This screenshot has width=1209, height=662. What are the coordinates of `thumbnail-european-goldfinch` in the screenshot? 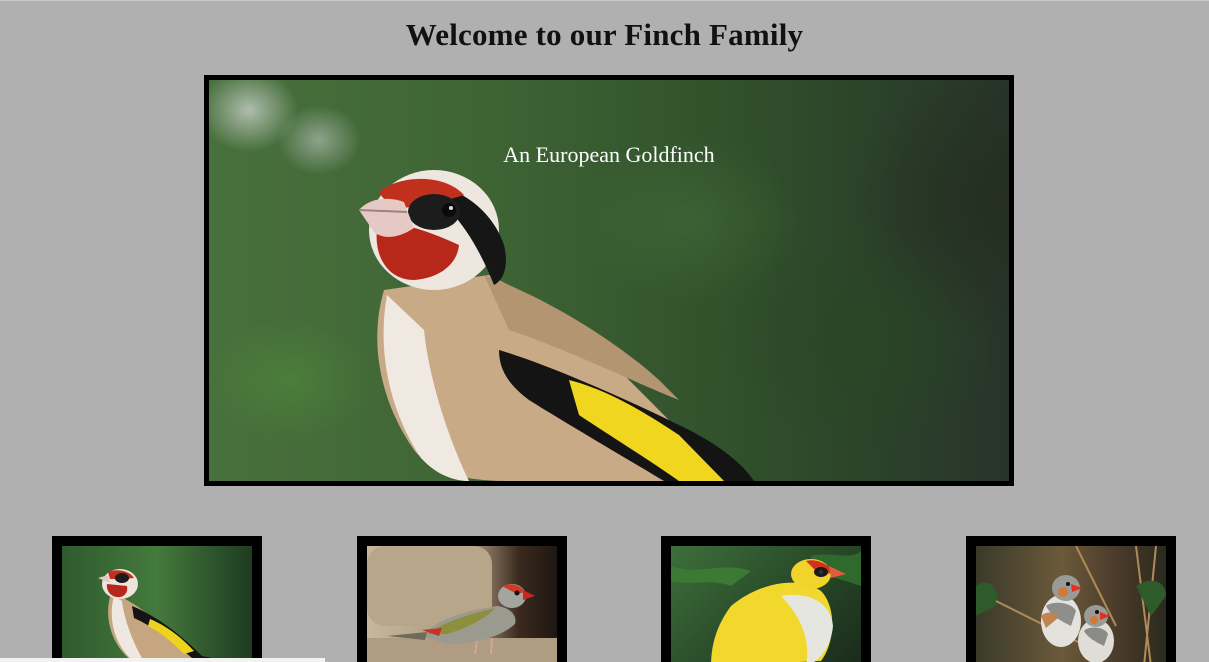 It's located at (157, 599).